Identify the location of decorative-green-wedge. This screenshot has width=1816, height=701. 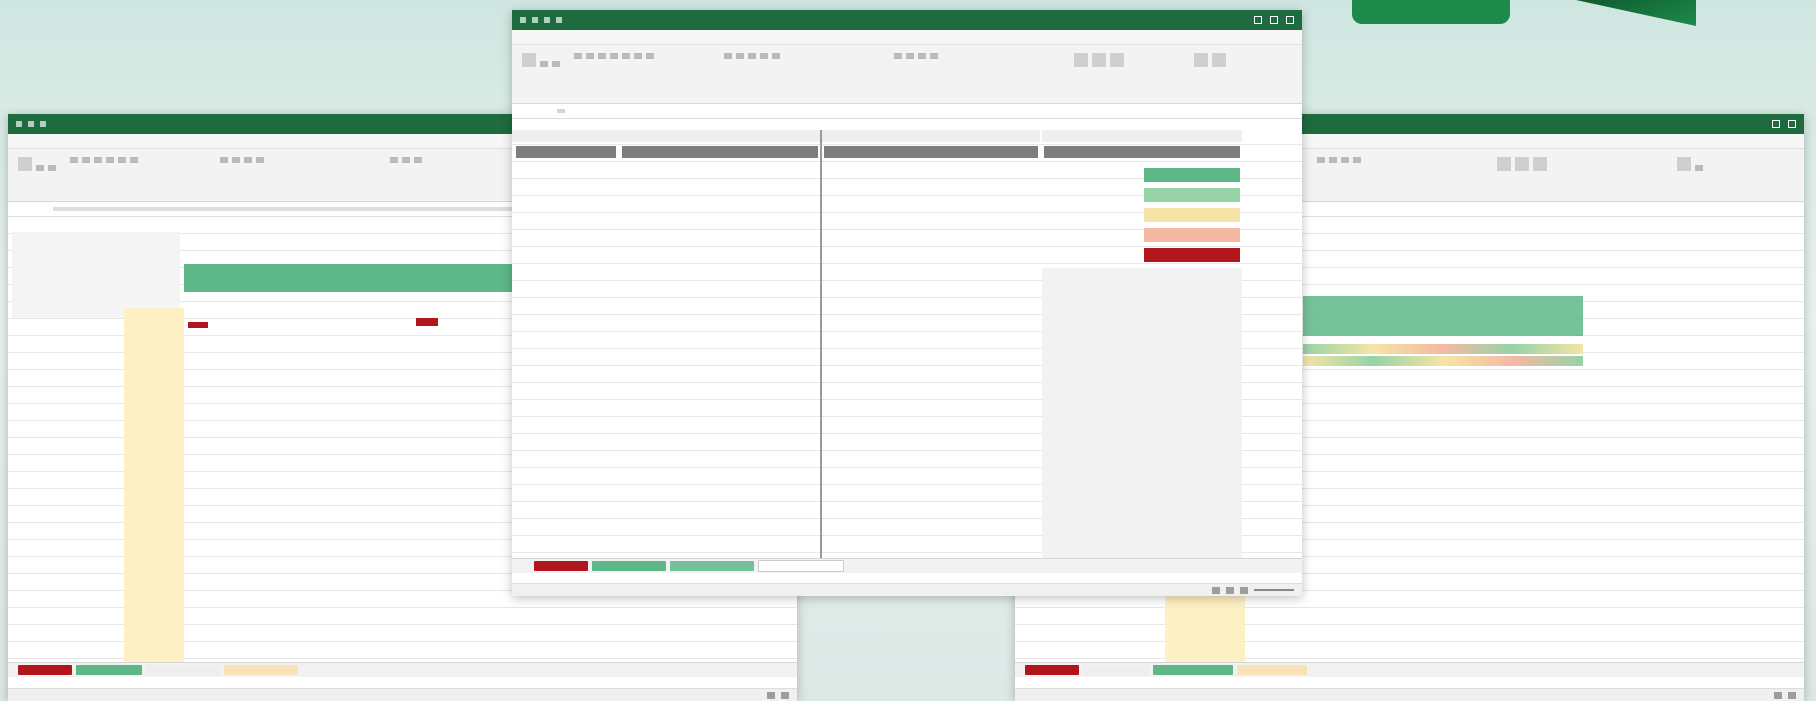
(1636, 13).